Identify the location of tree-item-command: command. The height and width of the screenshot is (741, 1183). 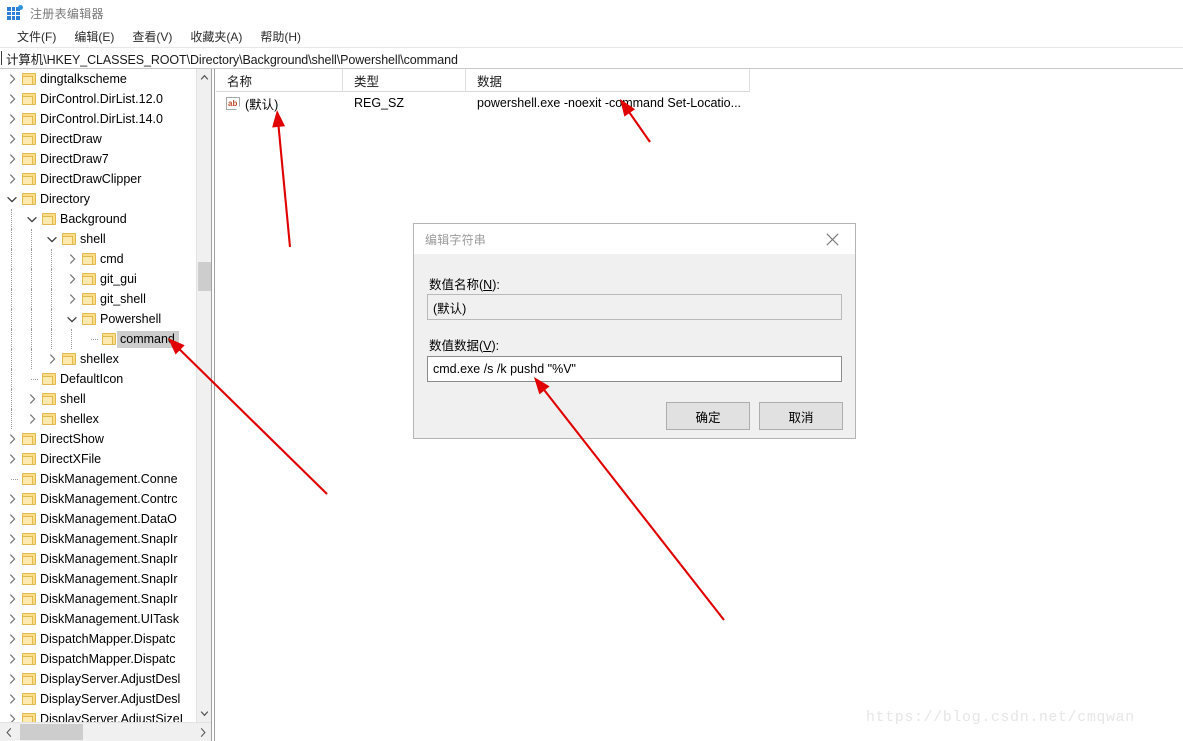
(98, 339).